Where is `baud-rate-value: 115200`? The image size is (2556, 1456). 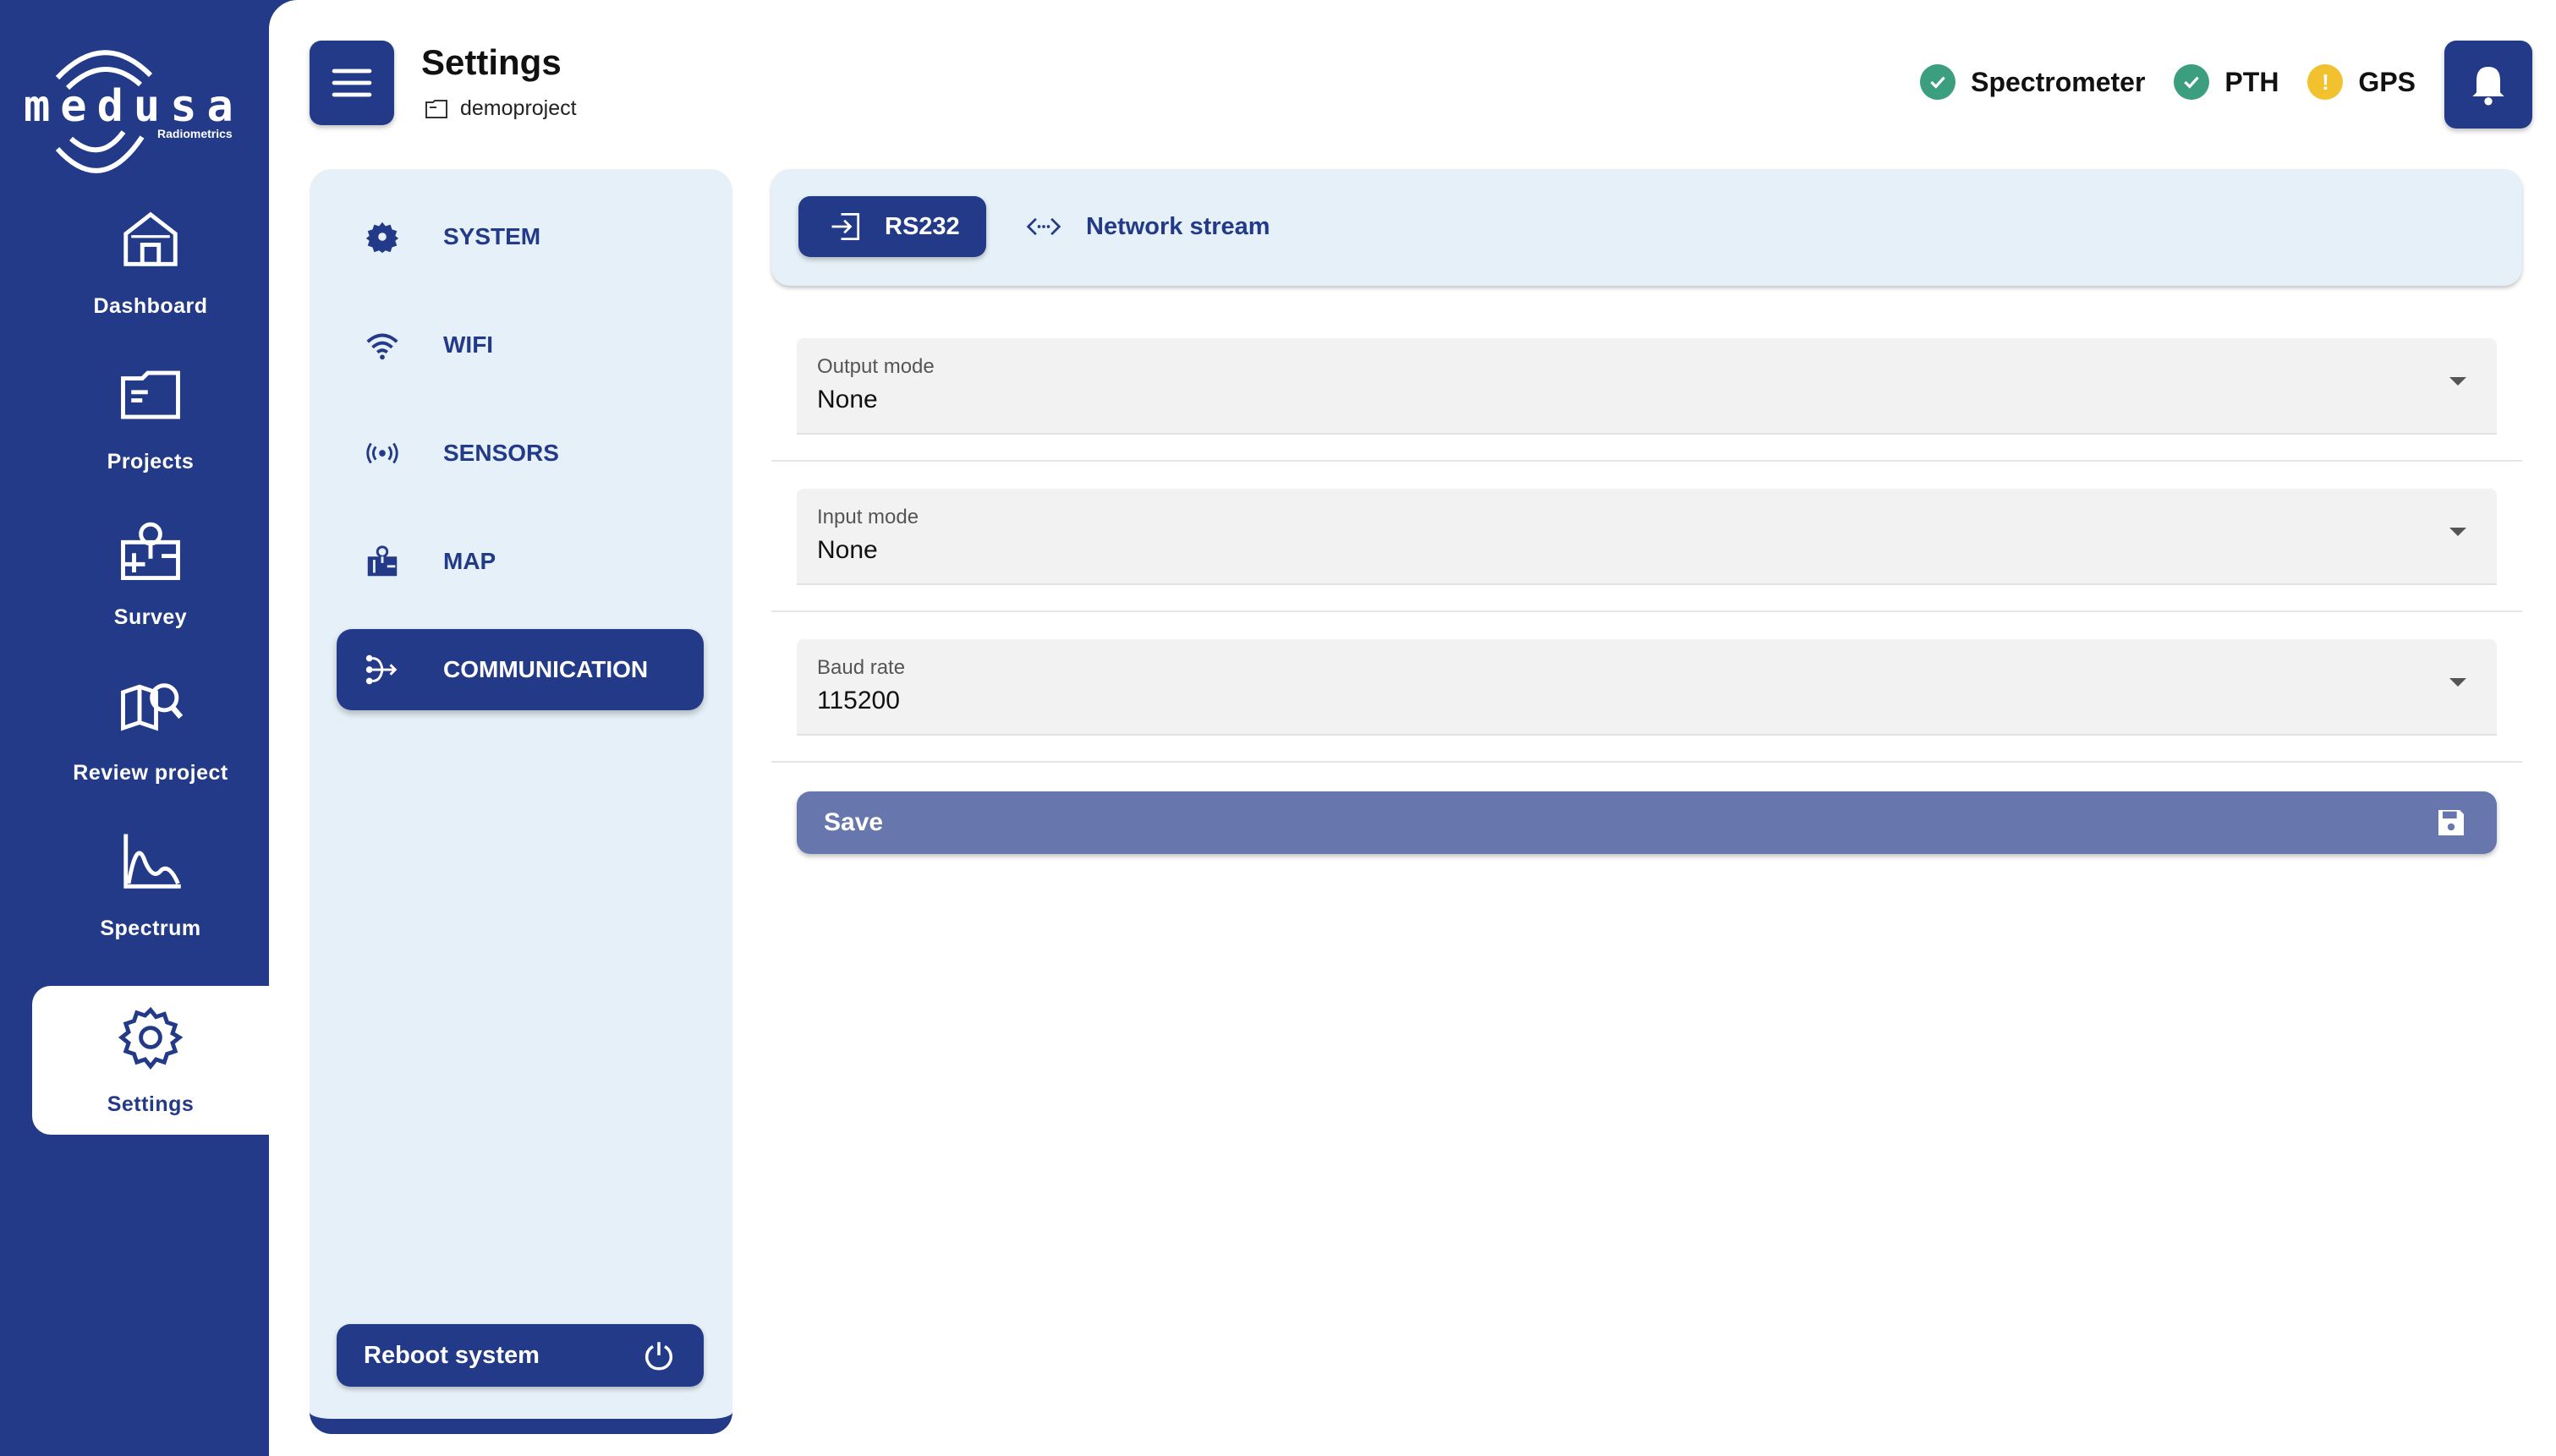
baud-rate-value: 115200 is located at coordinates (858, 700).